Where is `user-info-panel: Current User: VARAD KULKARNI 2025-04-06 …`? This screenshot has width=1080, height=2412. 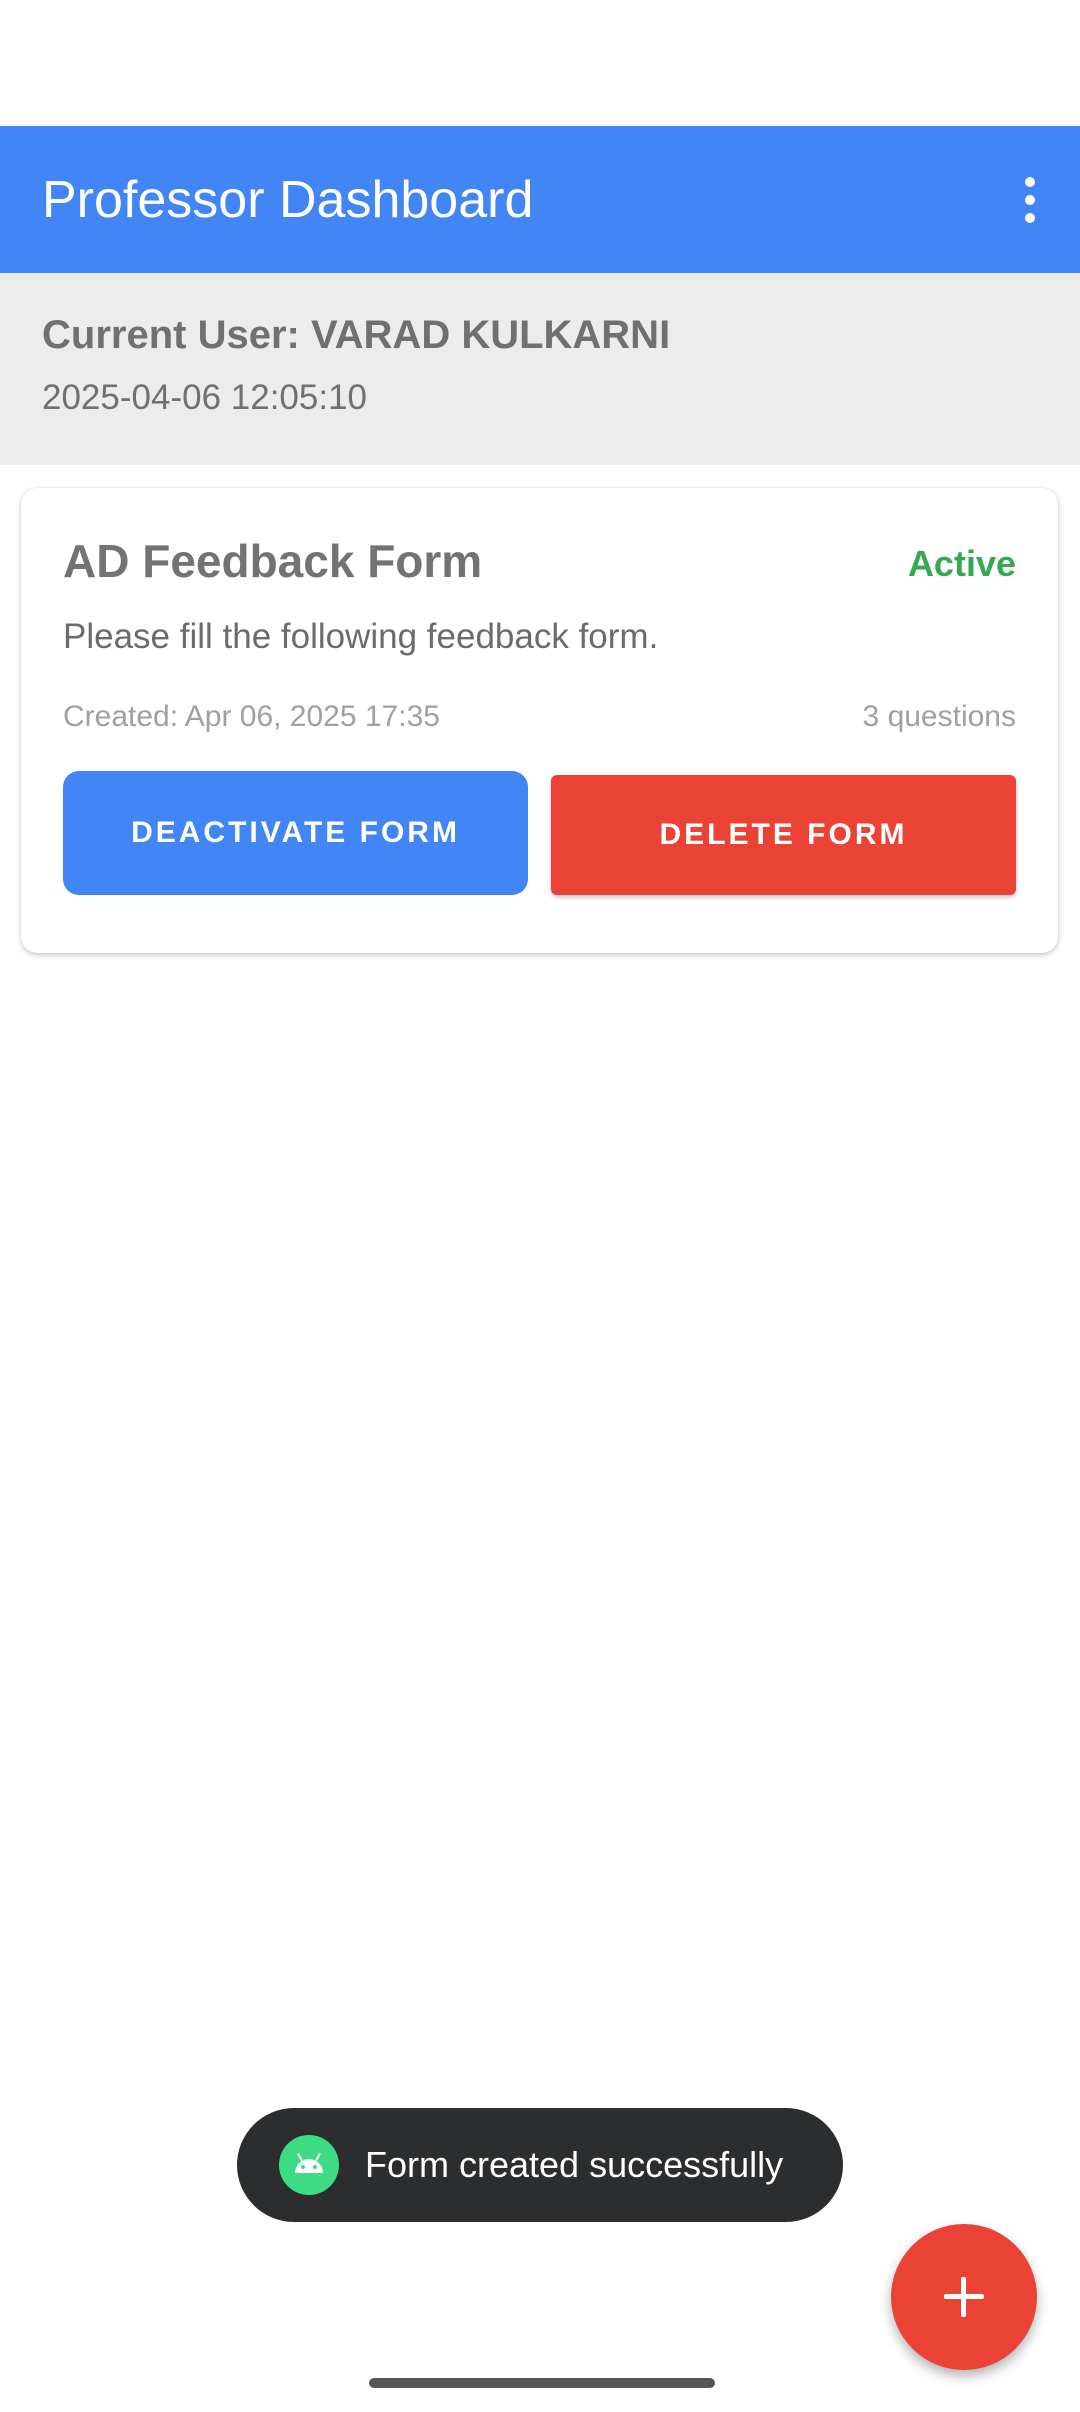
user-info-panel: Current User: VARAD KULKARNI 2025-04-06 … is located at coordinates (540, 369).